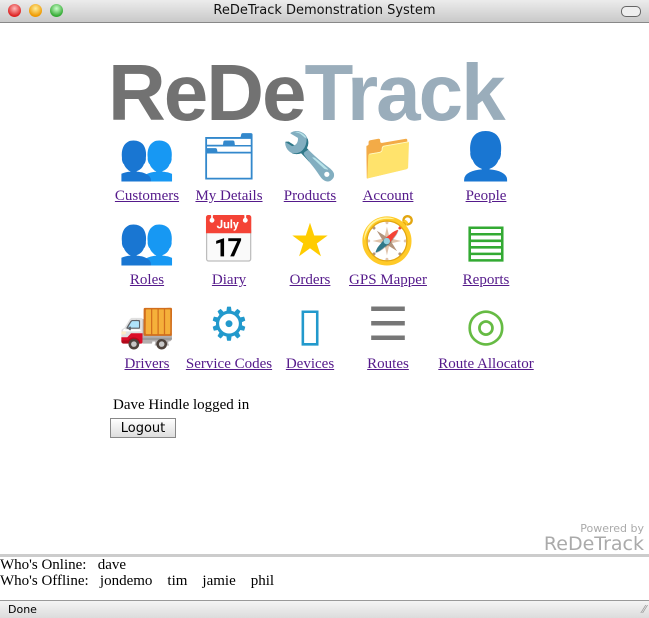 This screenshot has height=618, width=649. I want to click on logo-part2: Track, so click(405, 92).